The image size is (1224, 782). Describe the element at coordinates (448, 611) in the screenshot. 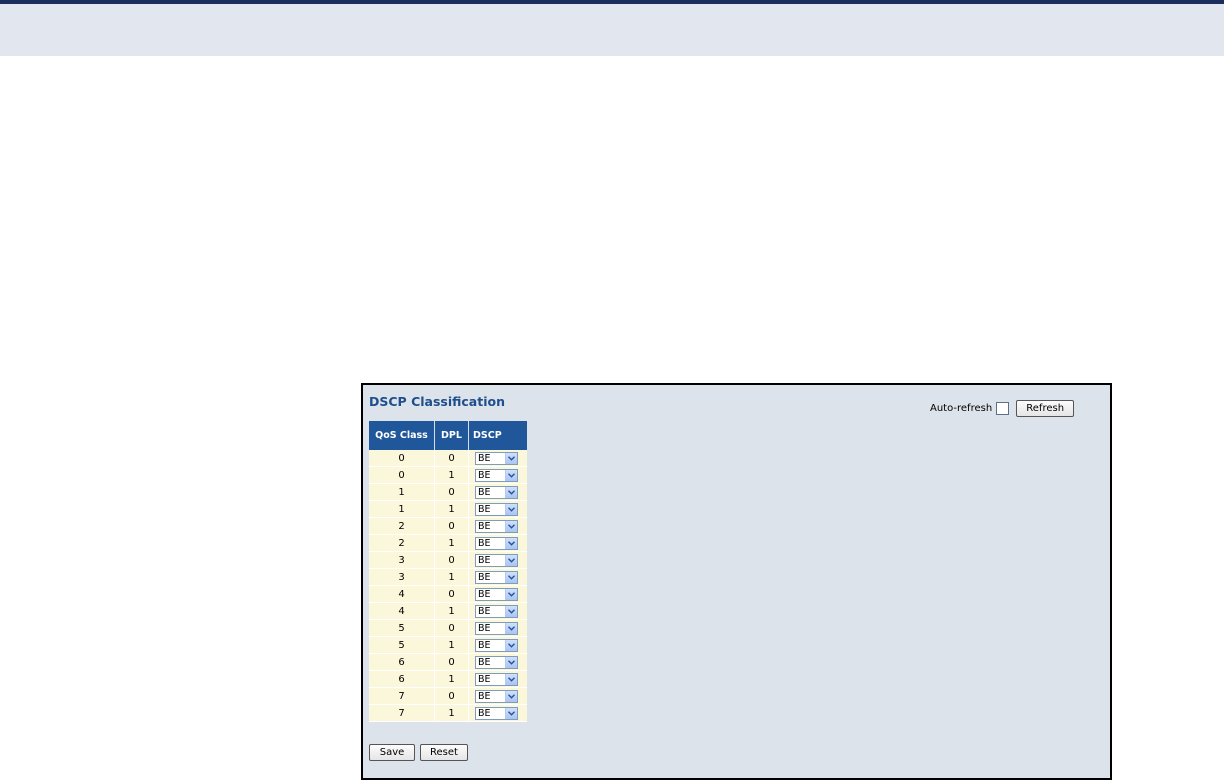

I see `table-row: 4 1 BE` at that location.